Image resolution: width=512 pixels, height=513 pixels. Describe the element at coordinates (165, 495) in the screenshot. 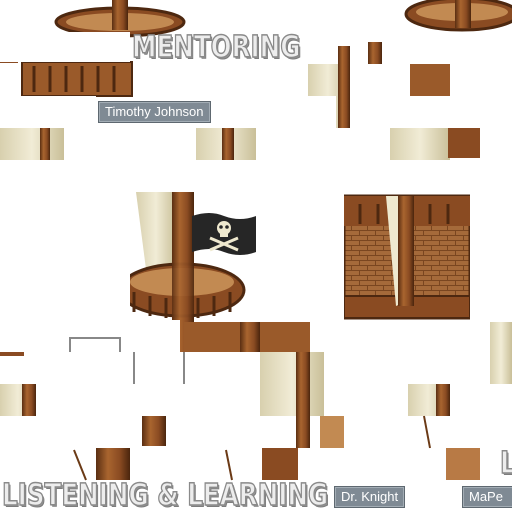

I see `listening-learning-banner: LISTENING & LEARNING` at that location.